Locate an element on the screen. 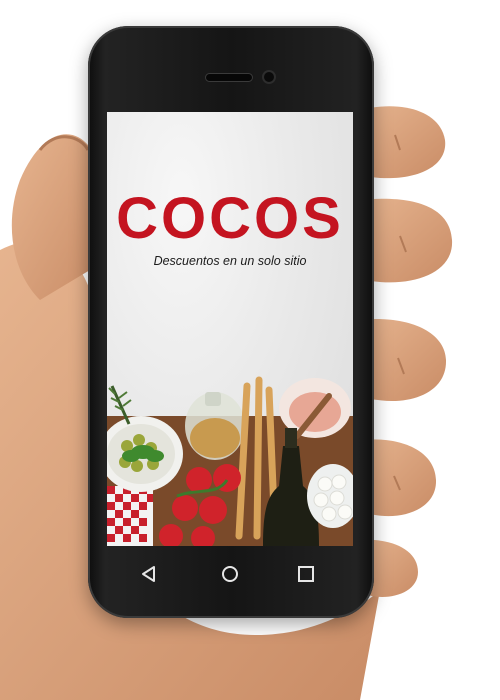 The image size is (500, 700). back-triangle-icon is located at coordinates (149, 574).